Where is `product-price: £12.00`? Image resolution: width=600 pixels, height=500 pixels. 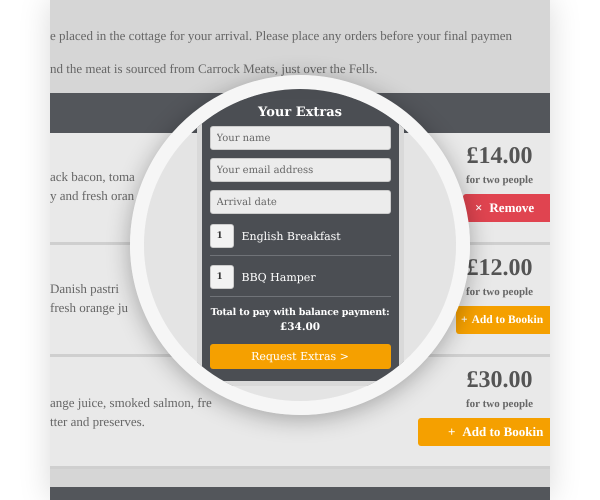 product-price: £12.00 is located at coordinates (500, 268).